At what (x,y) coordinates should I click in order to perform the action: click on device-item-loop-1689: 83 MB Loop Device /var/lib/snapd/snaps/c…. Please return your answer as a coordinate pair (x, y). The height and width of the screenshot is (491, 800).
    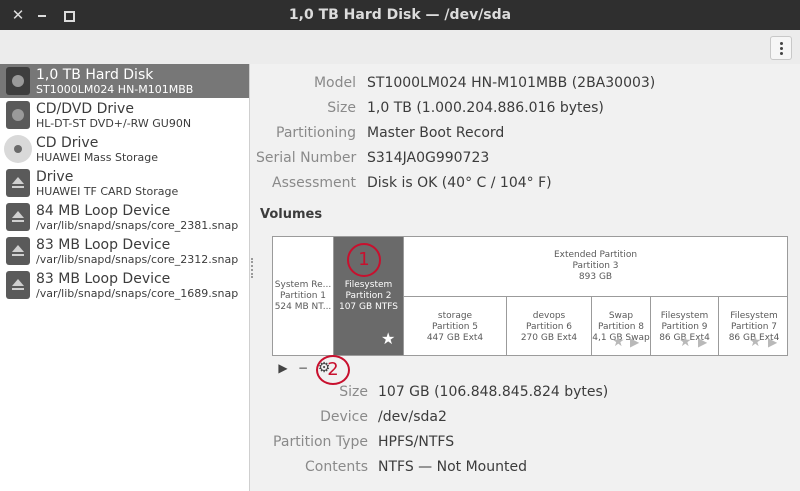
    Looking at the image, I should click on (124, 285).